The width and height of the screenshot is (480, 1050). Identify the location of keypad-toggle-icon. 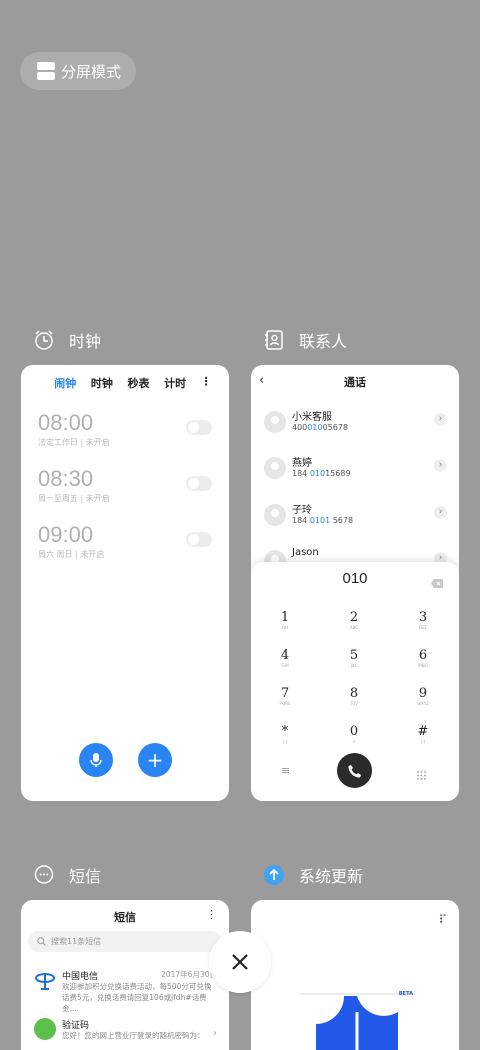
(421, 774).